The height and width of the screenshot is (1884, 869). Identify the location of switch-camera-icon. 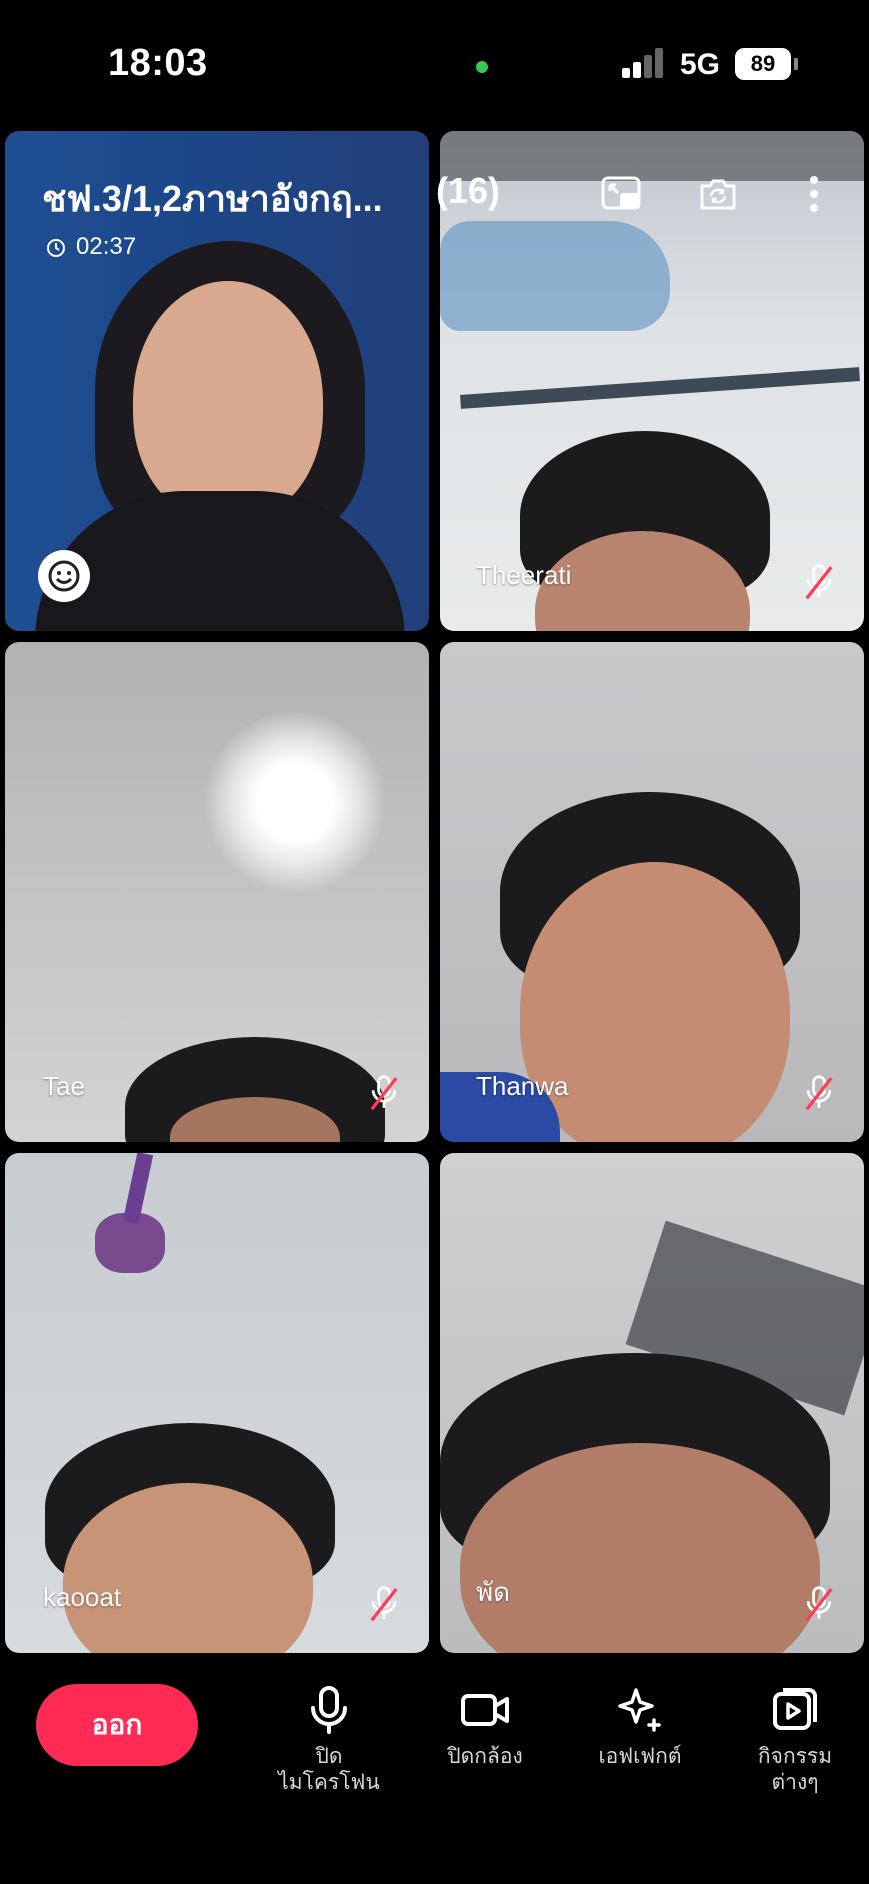
(718, 194).